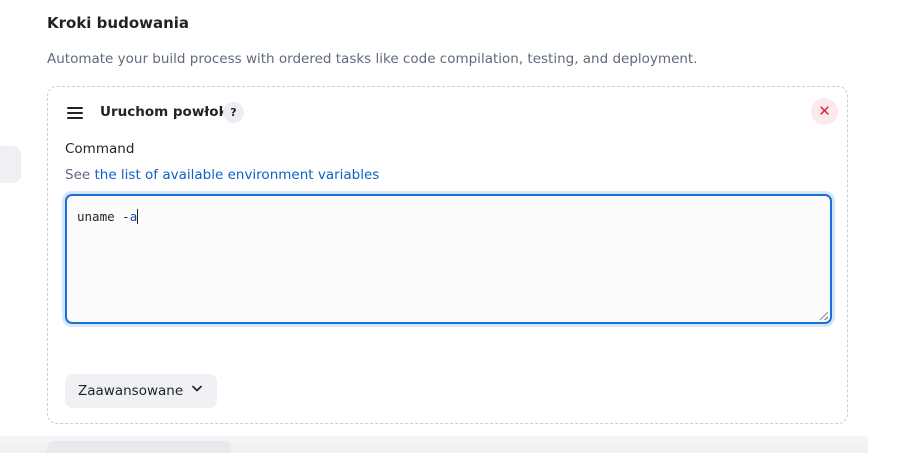 This screenshot has height=453, width=907. I want to click on command-highlight: a, so click(133, 216).